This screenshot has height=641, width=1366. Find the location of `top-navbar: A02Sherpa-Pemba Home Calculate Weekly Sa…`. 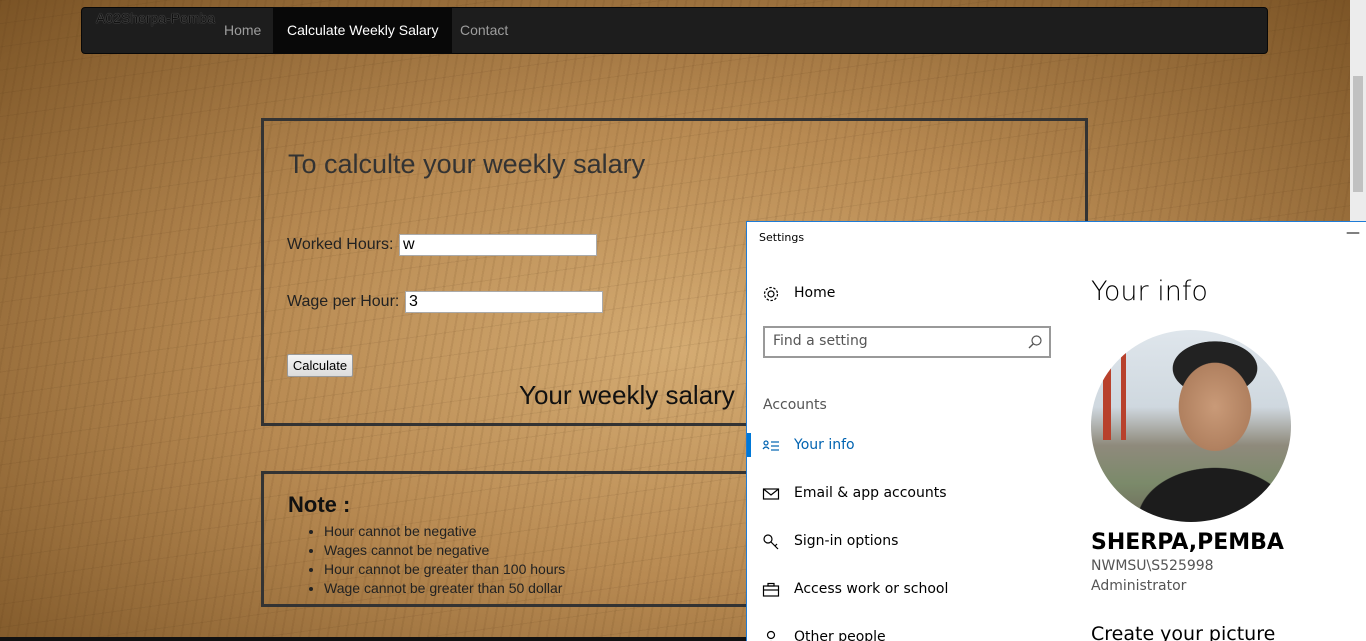

top-navbar: A02Sherpa-Pemba Home Calculate Weekly Sa… is located at coordinates (674, 30).